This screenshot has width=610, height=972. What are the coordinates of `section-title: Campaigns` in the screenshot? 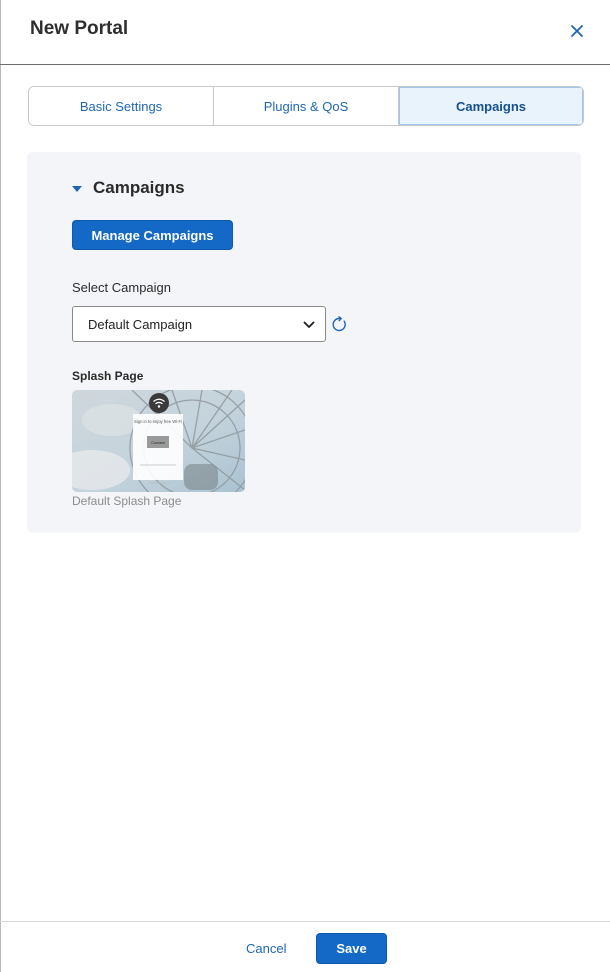 It's located at (139, 187).